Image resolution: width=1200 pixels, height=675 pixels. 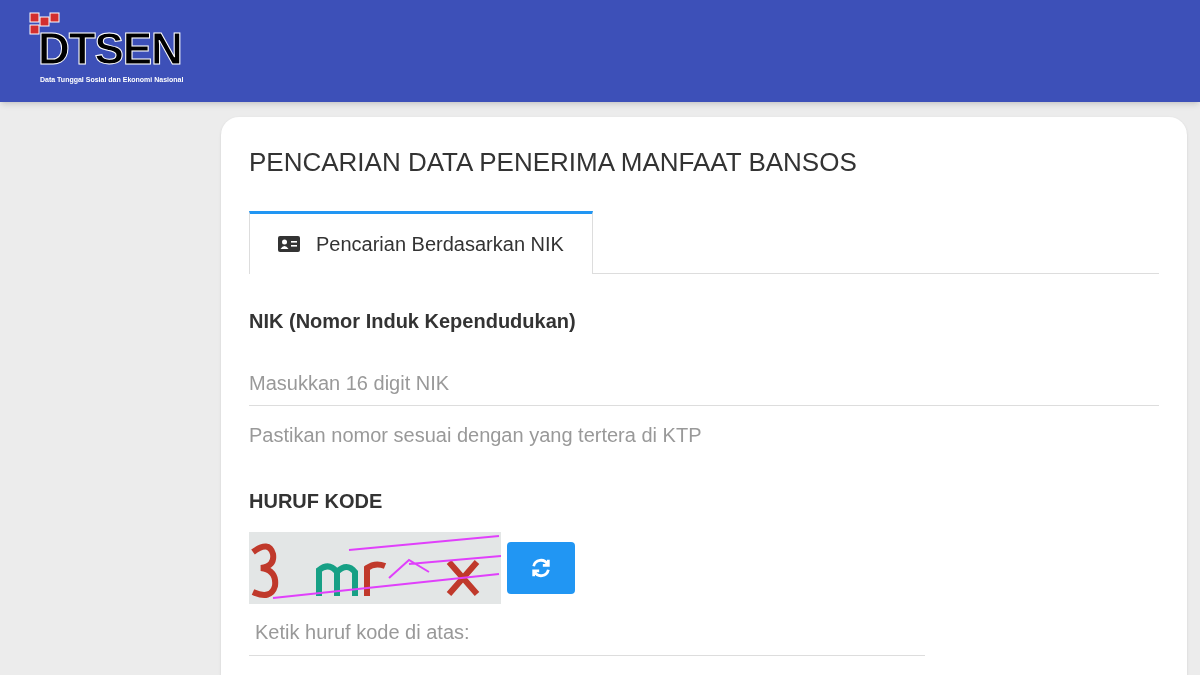 I want to click on refresh-icon, so click(x=541, y=568).